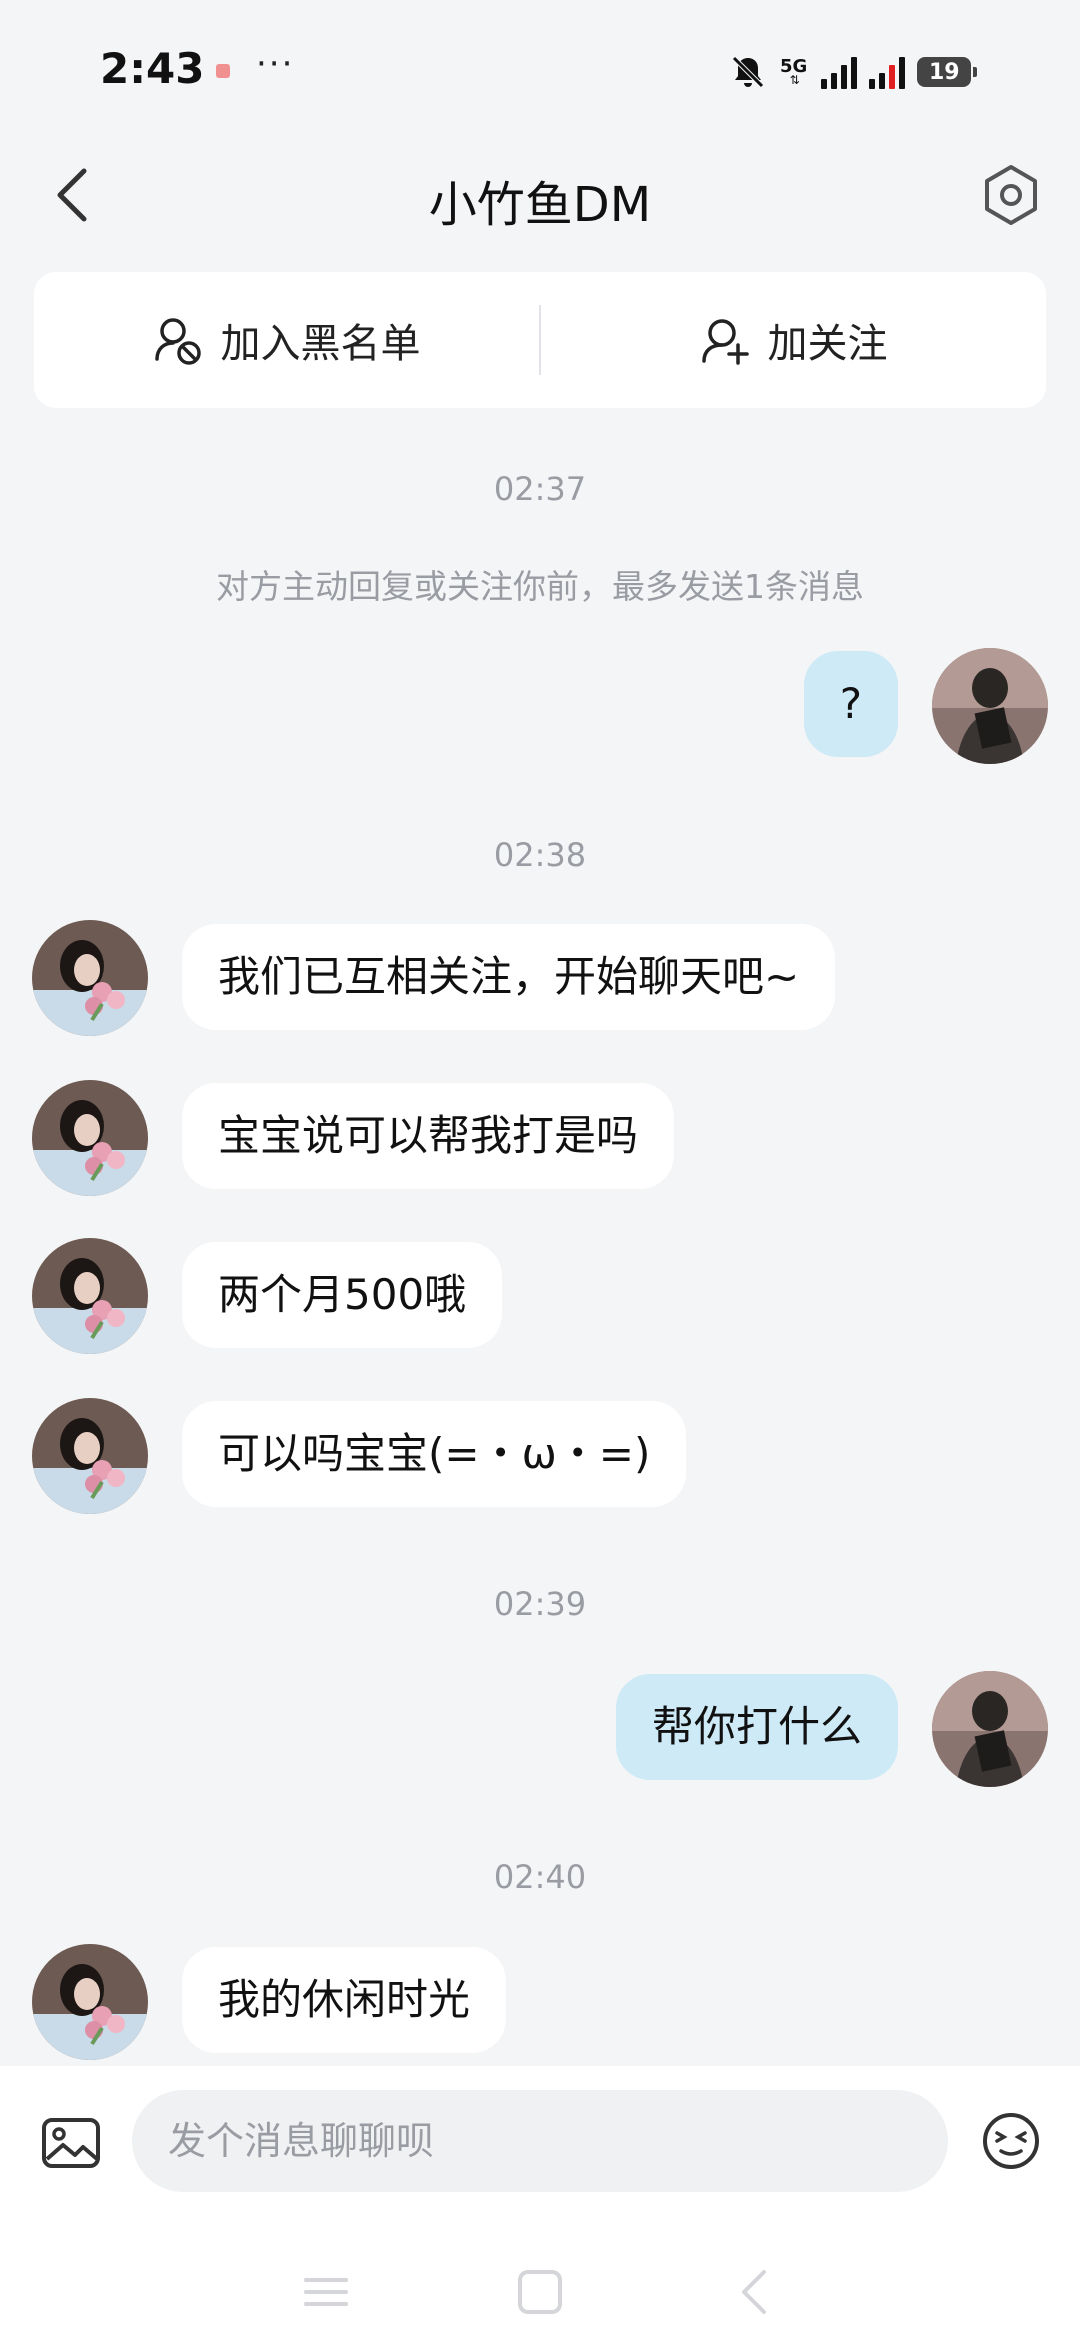 This screenshot has height=2351, width=1080. I want to click on settings-icon, so click(1011, 195).